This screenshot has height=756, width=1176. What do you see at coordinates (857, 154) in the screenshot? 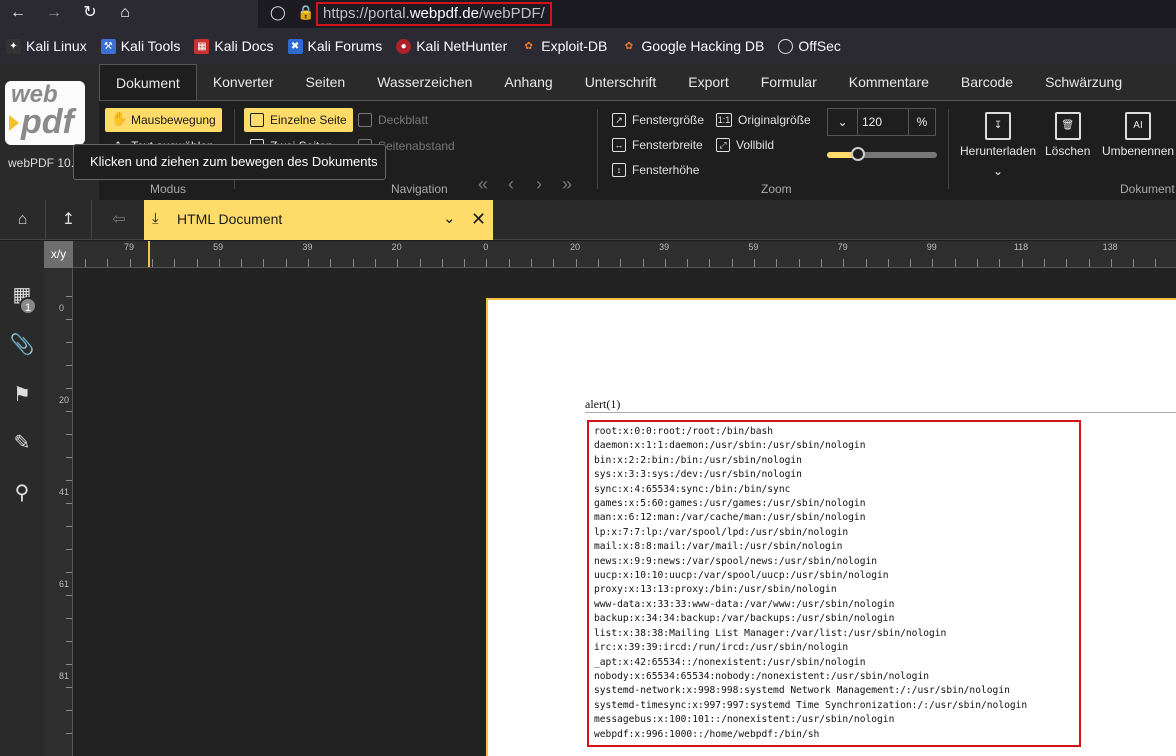
I see `zoom-slider-handle` at bounding box center [857, 154].